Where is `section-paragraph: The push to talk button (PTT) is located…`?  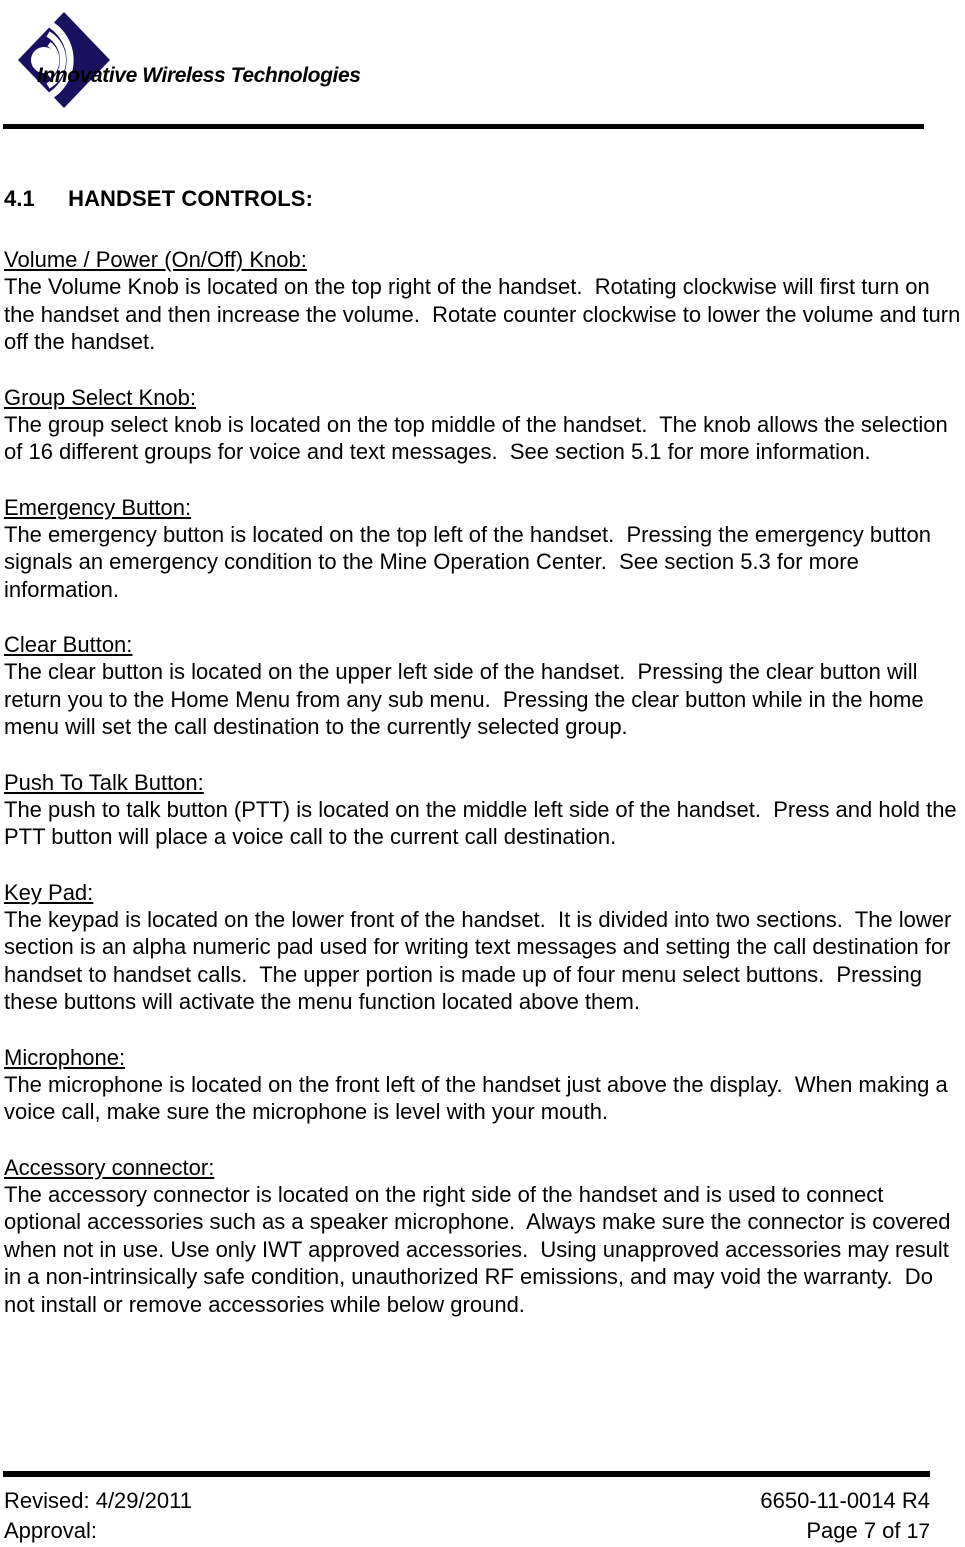 section-paragraph: The push to talk button (PTT) is located… is located at coordinates (483, 823).